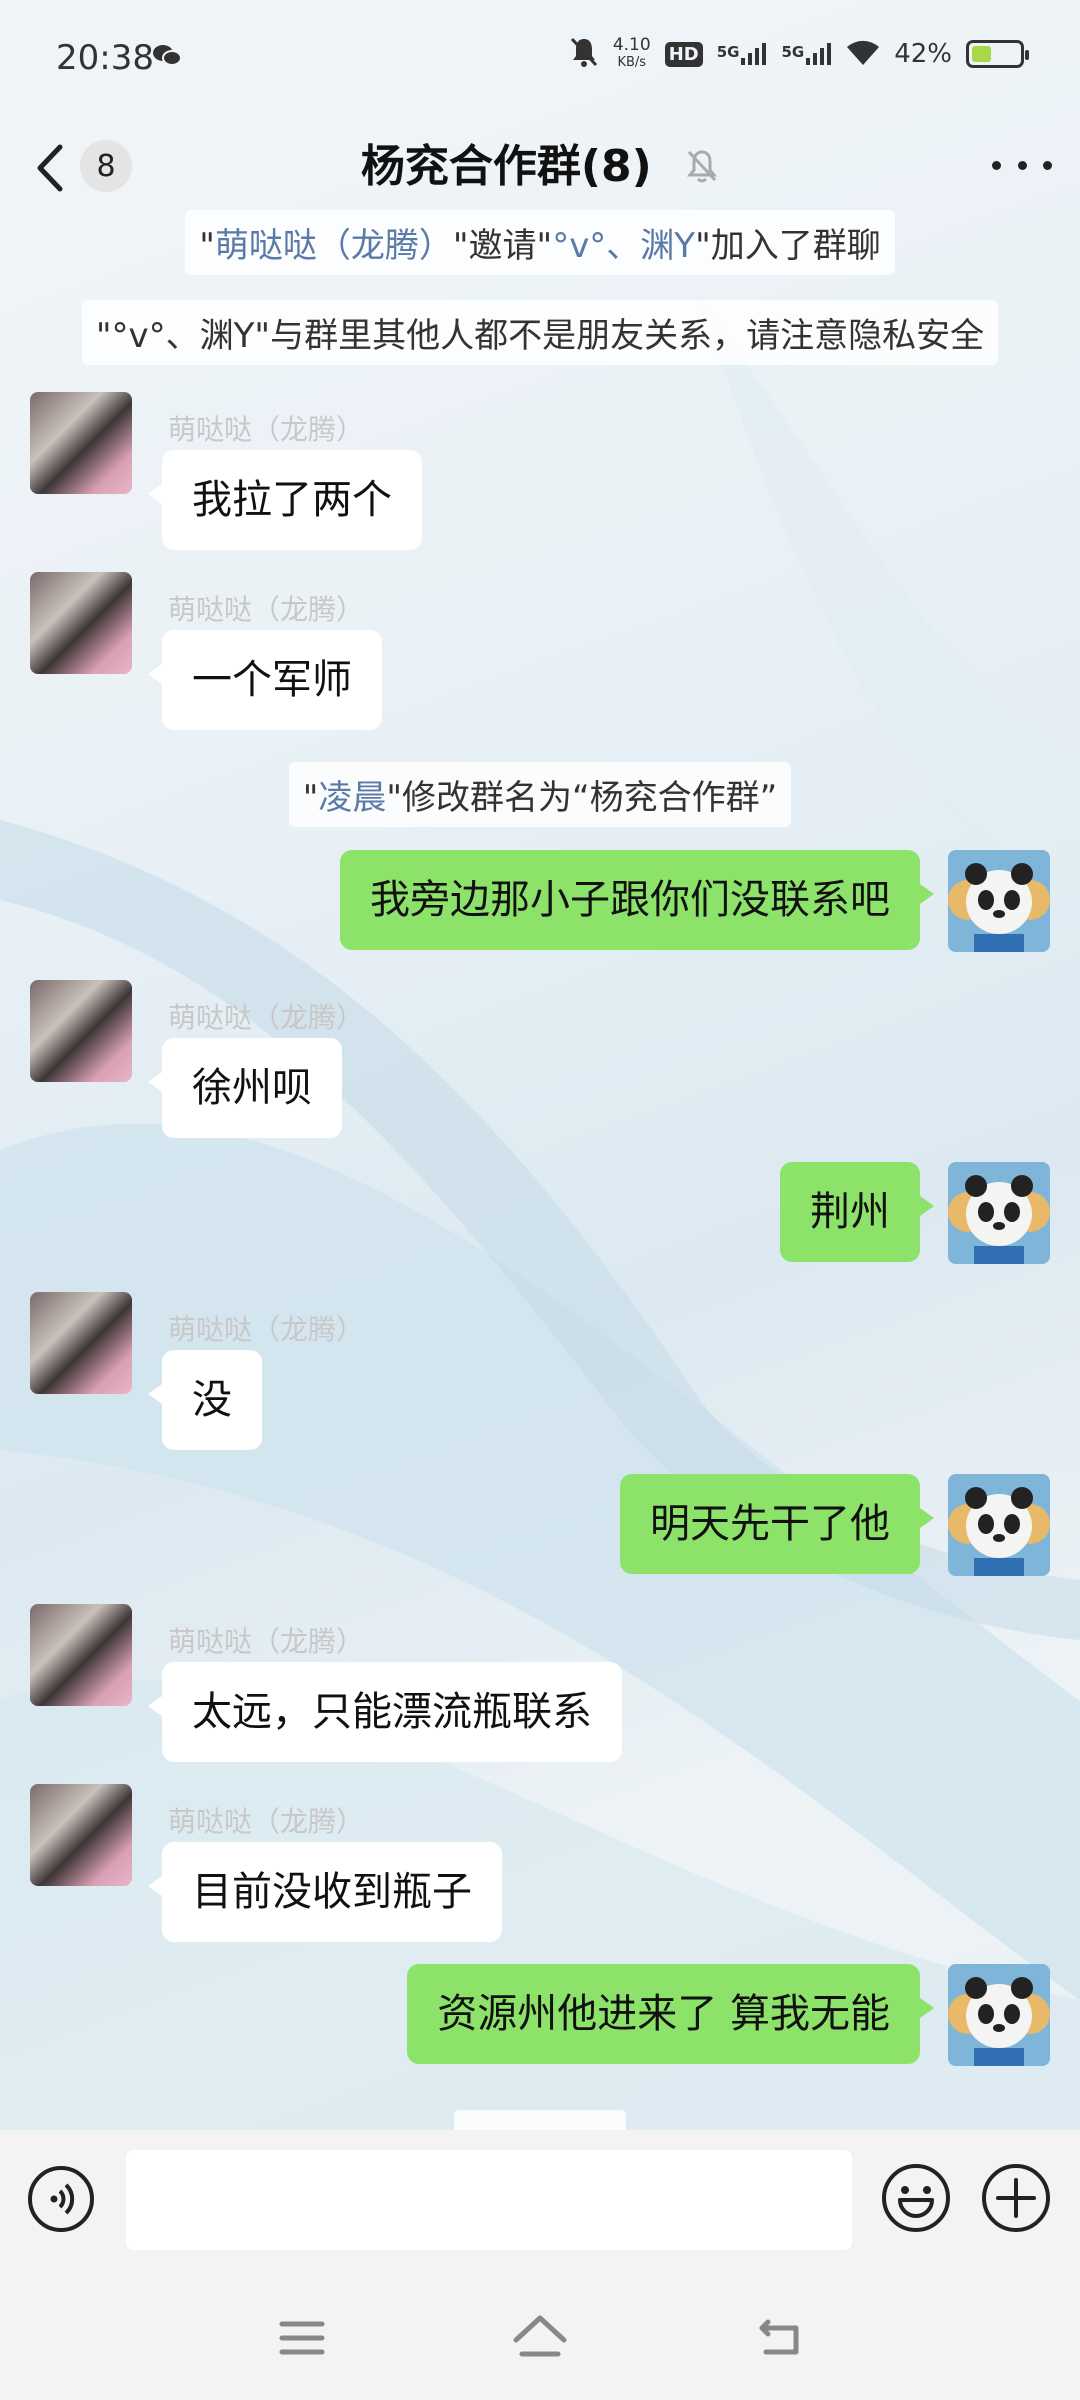  What do you see at coordinates (167, 57) in the screenshot?
I see `wechat-notification-icon` at bounding box center [167, 57].